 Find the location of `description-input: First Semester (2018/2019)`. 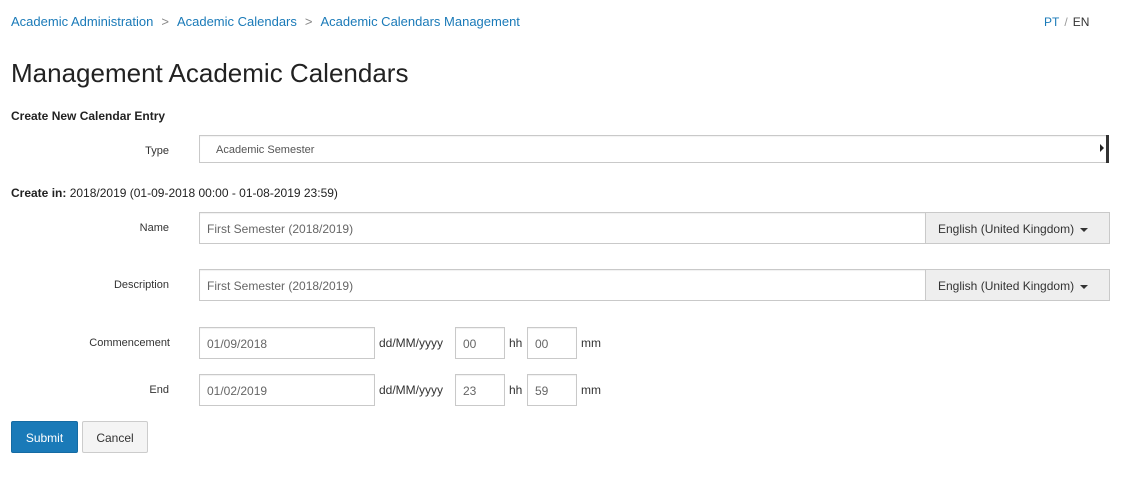

description-input: First Semester (2018/2019) is located at coordinates (562, 285).